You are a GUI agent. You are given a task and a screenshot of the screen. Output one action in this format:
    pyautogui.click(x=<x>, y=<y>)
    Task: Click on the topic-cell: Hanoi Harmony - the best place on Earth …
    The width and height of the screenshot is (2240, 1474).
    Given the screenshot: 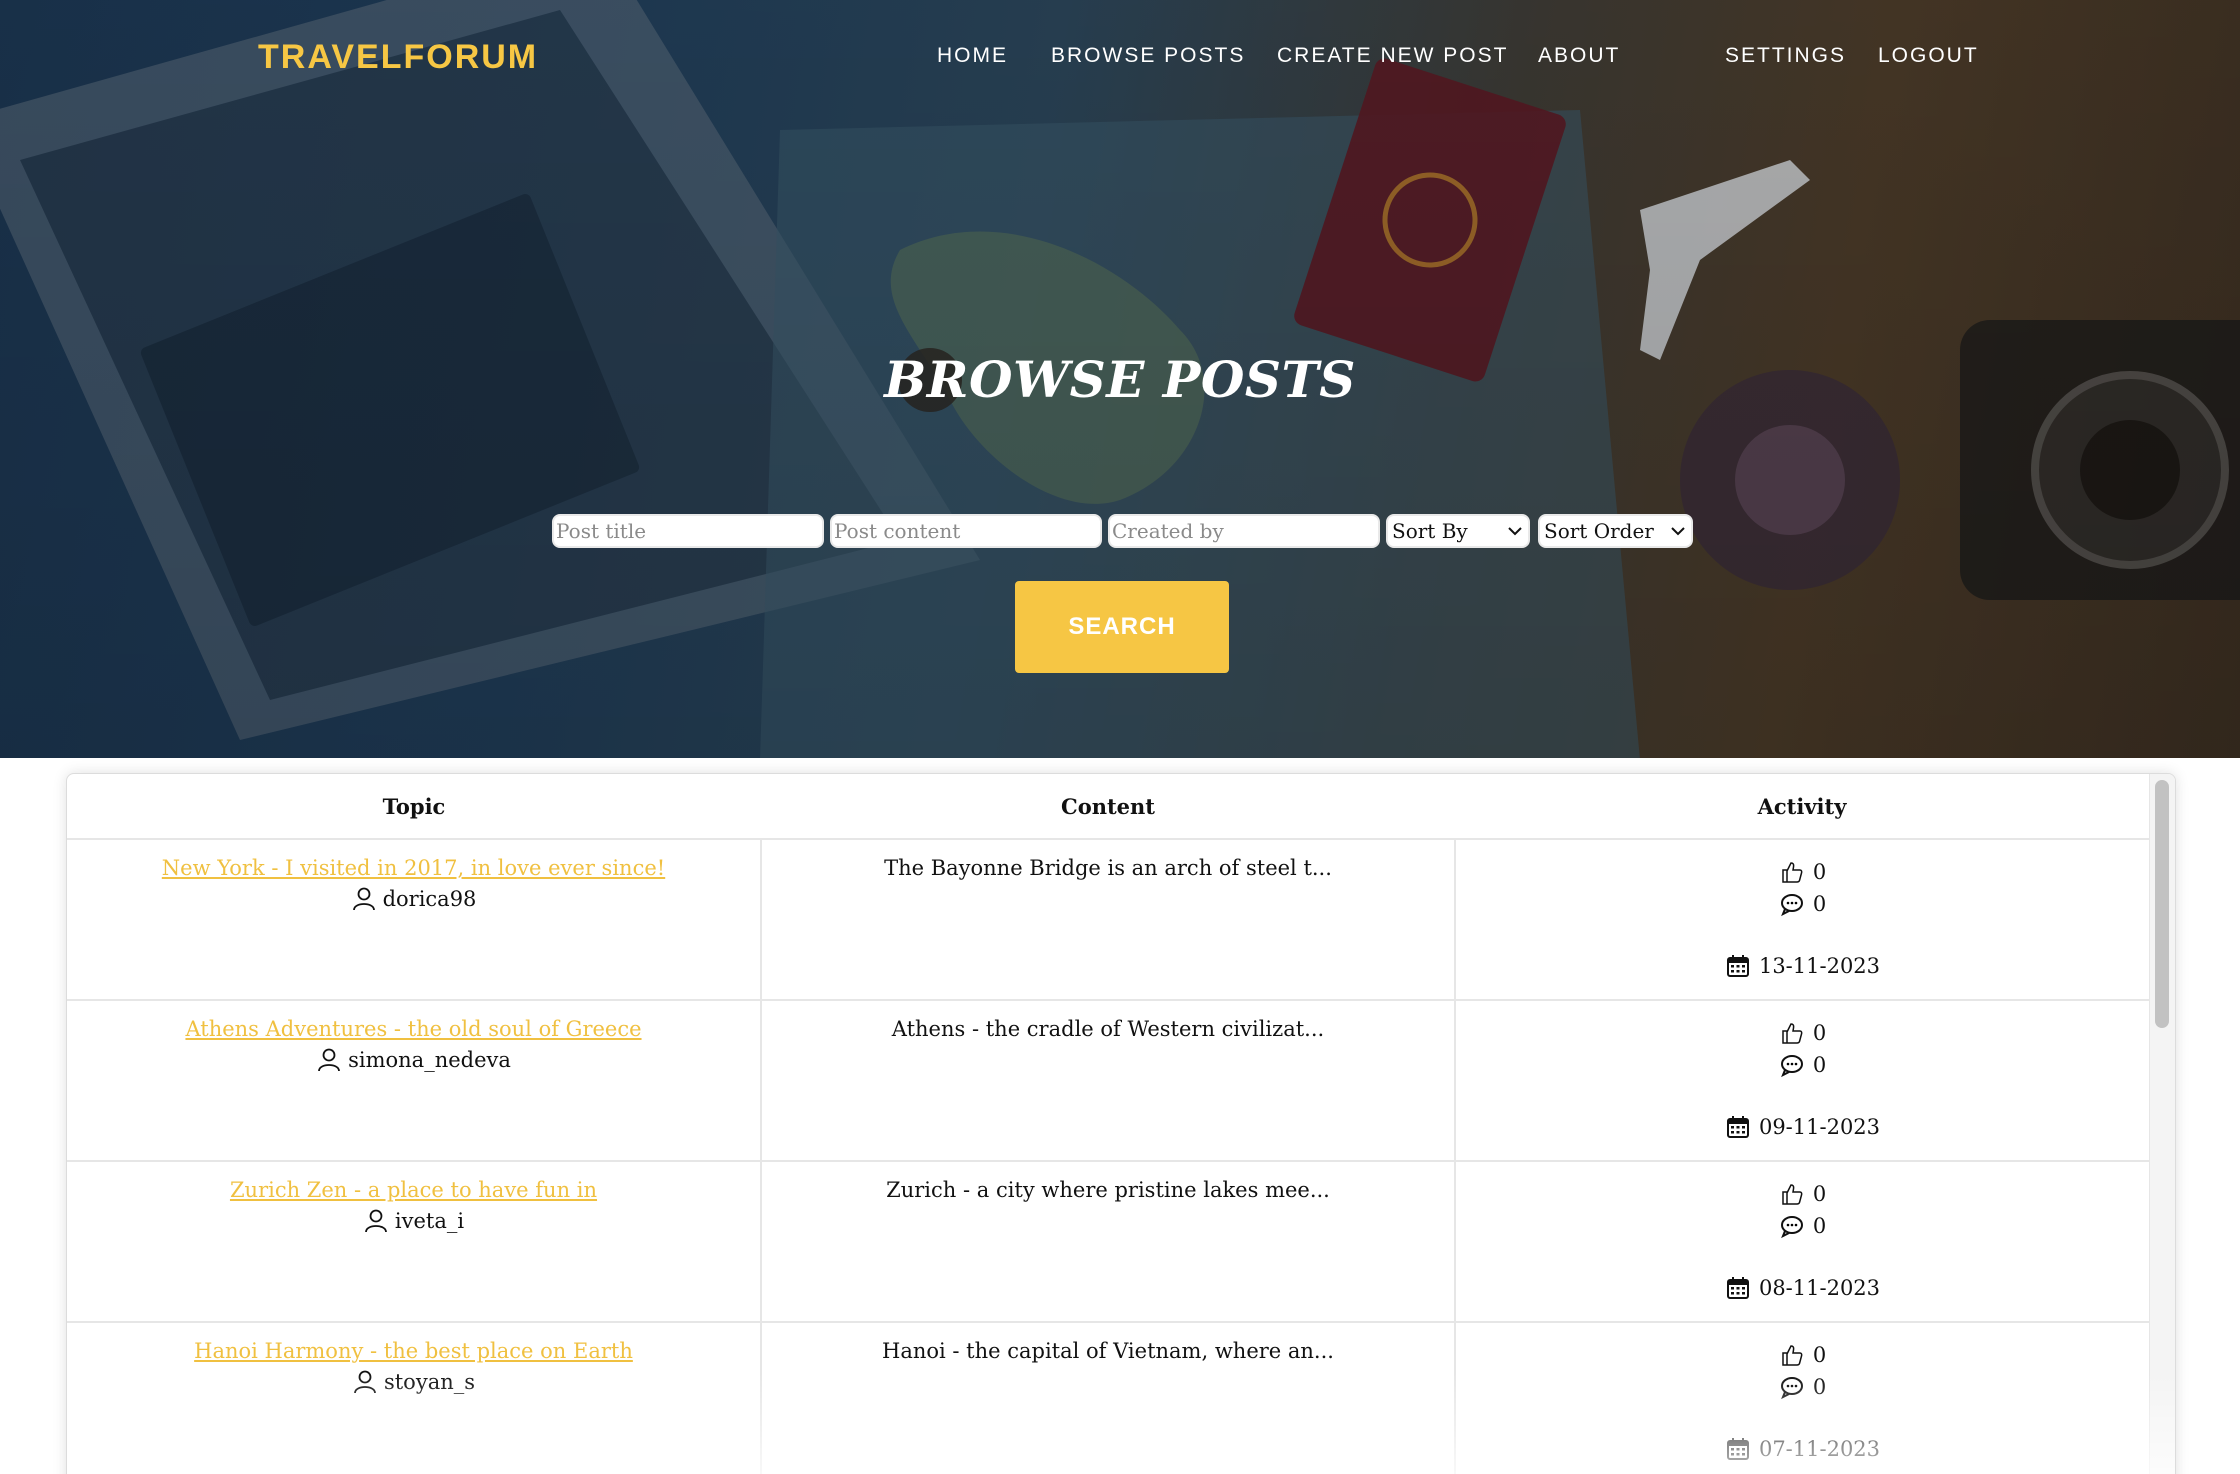 What is the action you would take?
    pyautogui.click(x=414, y=1398)
    